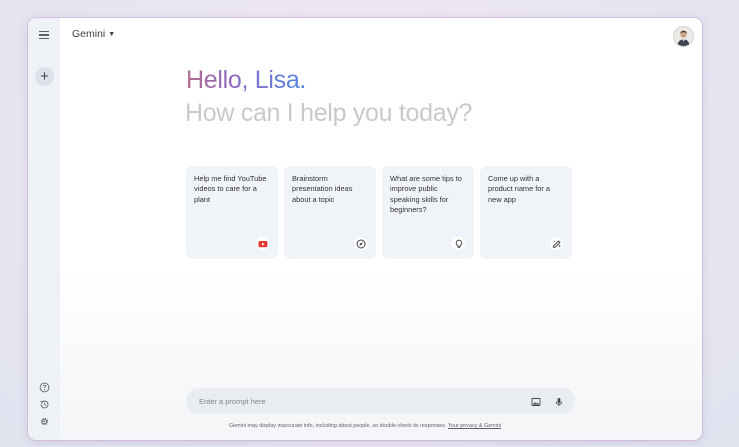 The image size is (739, 447). I want to click on menu-icon, so click(44, 35).